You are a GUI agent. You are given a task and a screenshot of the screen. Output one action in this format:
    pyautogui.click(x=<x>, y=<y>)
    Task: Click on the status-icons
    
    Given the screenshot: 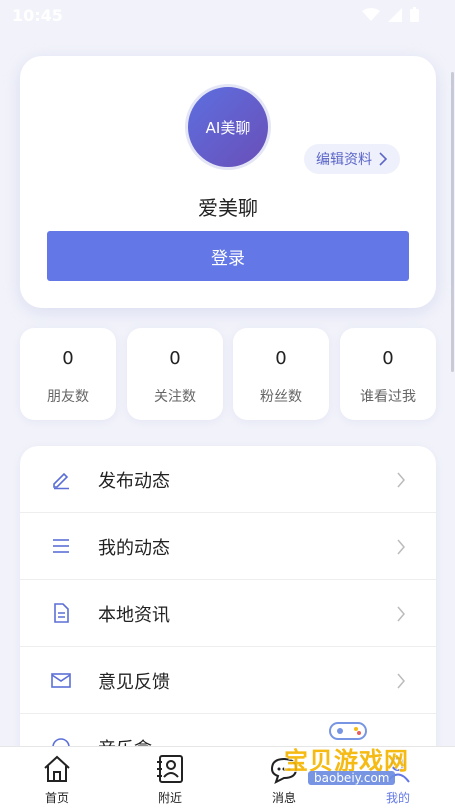 What is the action you would take?
    pyautogui.click(x=390, y=14)
    